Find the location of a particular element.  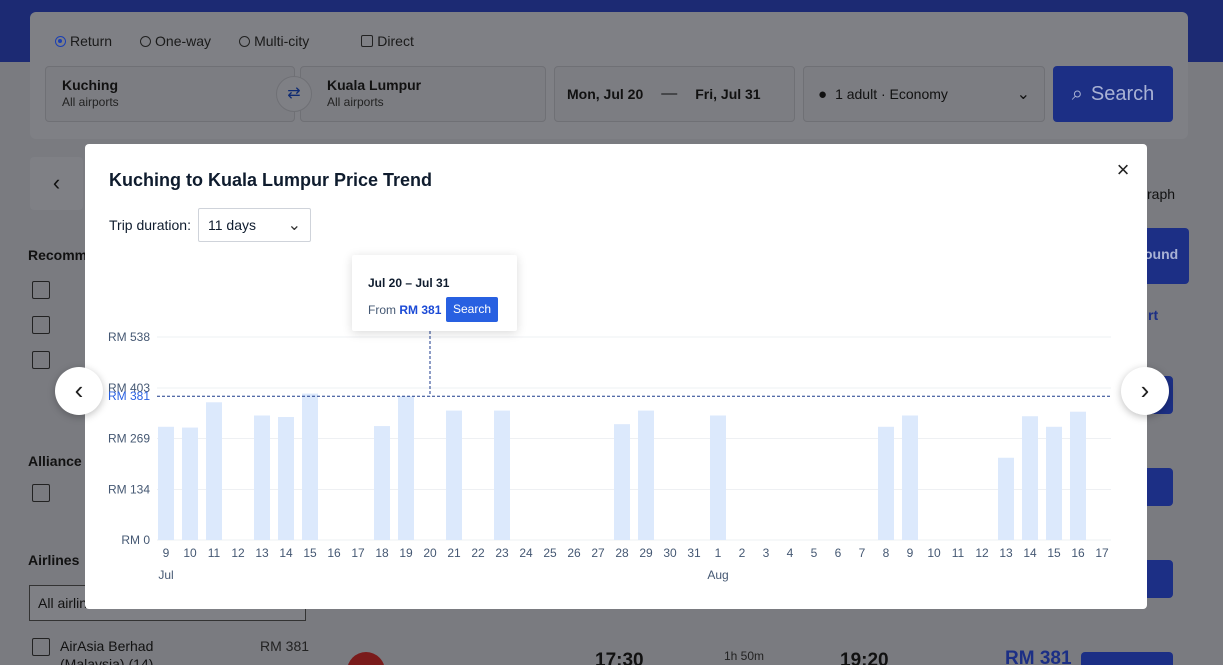

airline-count: (Malaysia) (14) is located at coordinates (107, 660).